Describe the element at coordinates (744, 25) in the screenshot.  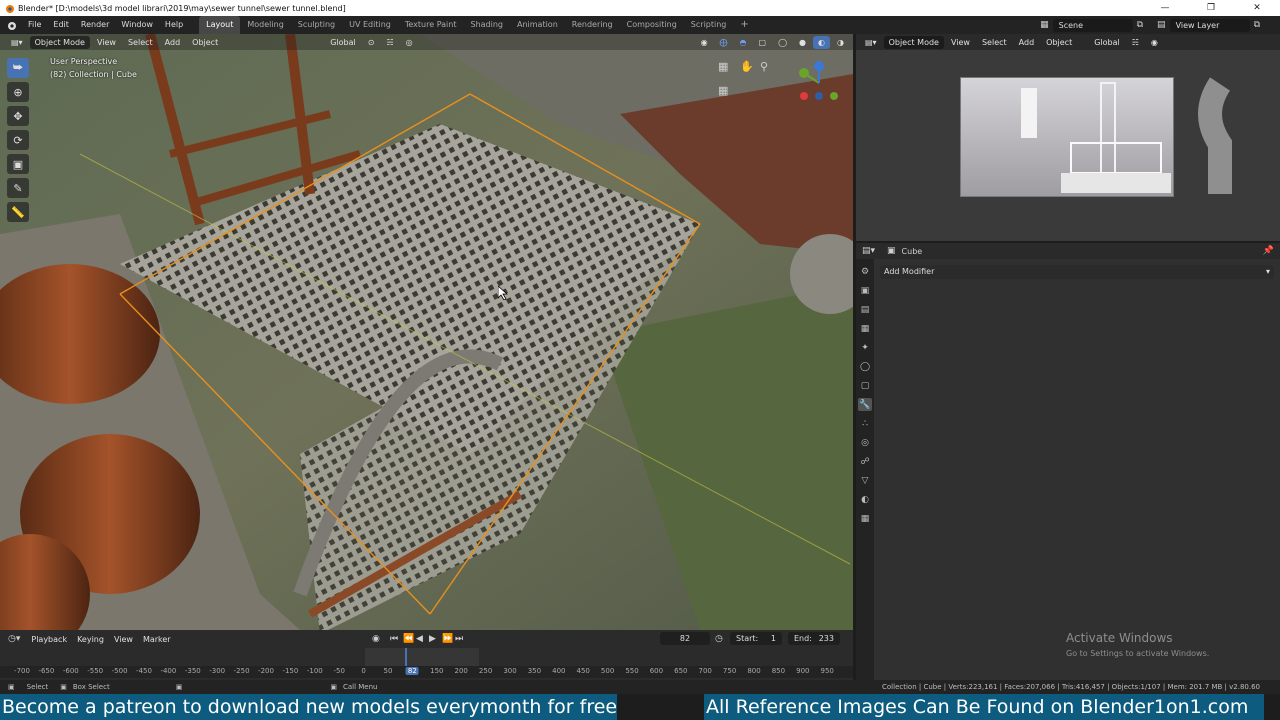
I see `add-workspace-icon: +` at that location.